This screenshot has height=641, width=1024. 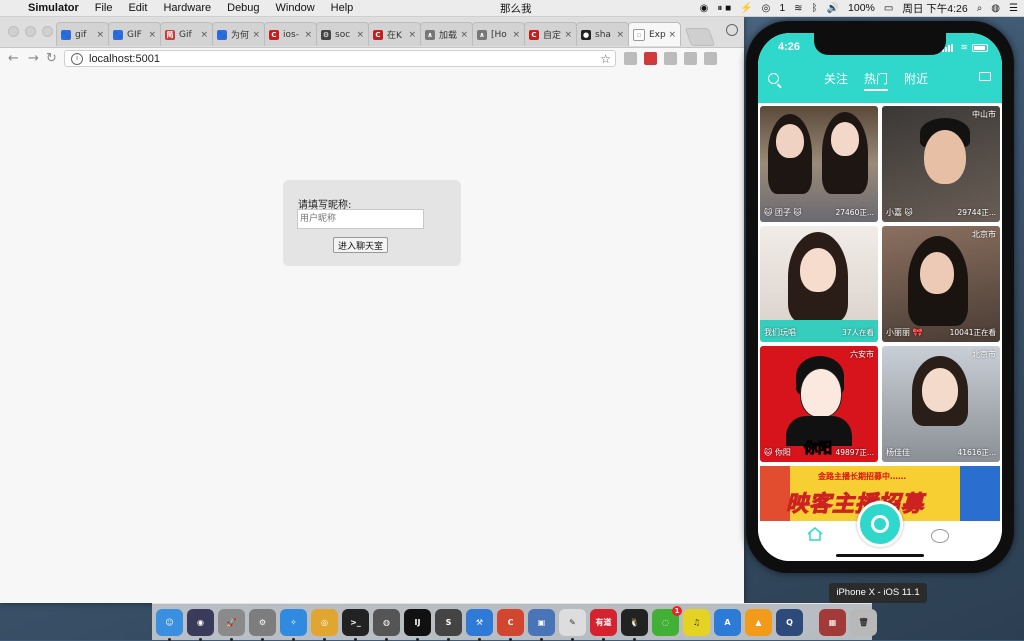 What do you see at coordinates (995, 8) in the screenshot?
I see `siri-icon: ◍` at bounding box center [995, 8].